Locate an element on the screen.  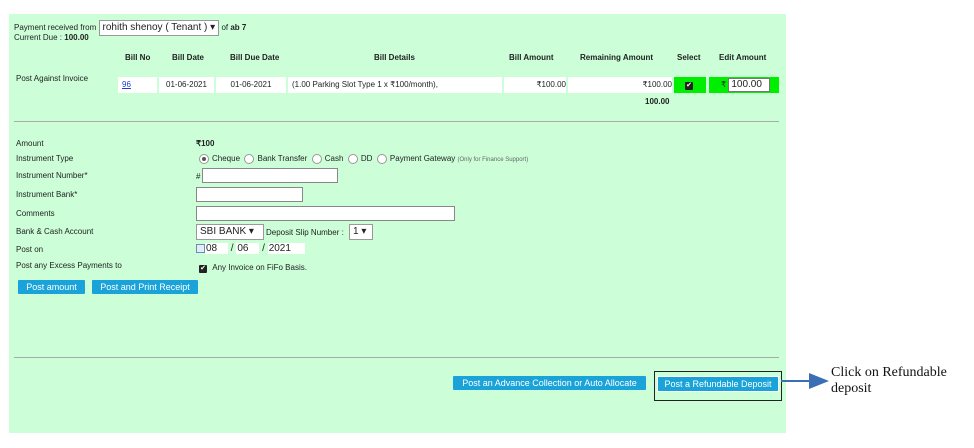
amount-value: ₹100 is located at coordinates (205, 143).